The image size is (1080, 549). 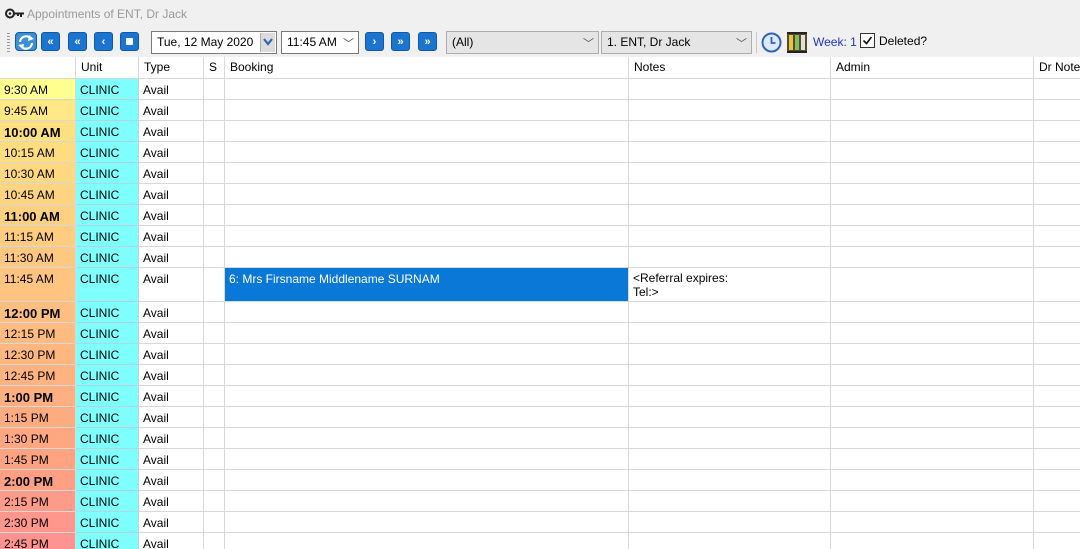 I want to click on table-row: 1:15 PM CLINIC Avail, so click(x=540, y=417).